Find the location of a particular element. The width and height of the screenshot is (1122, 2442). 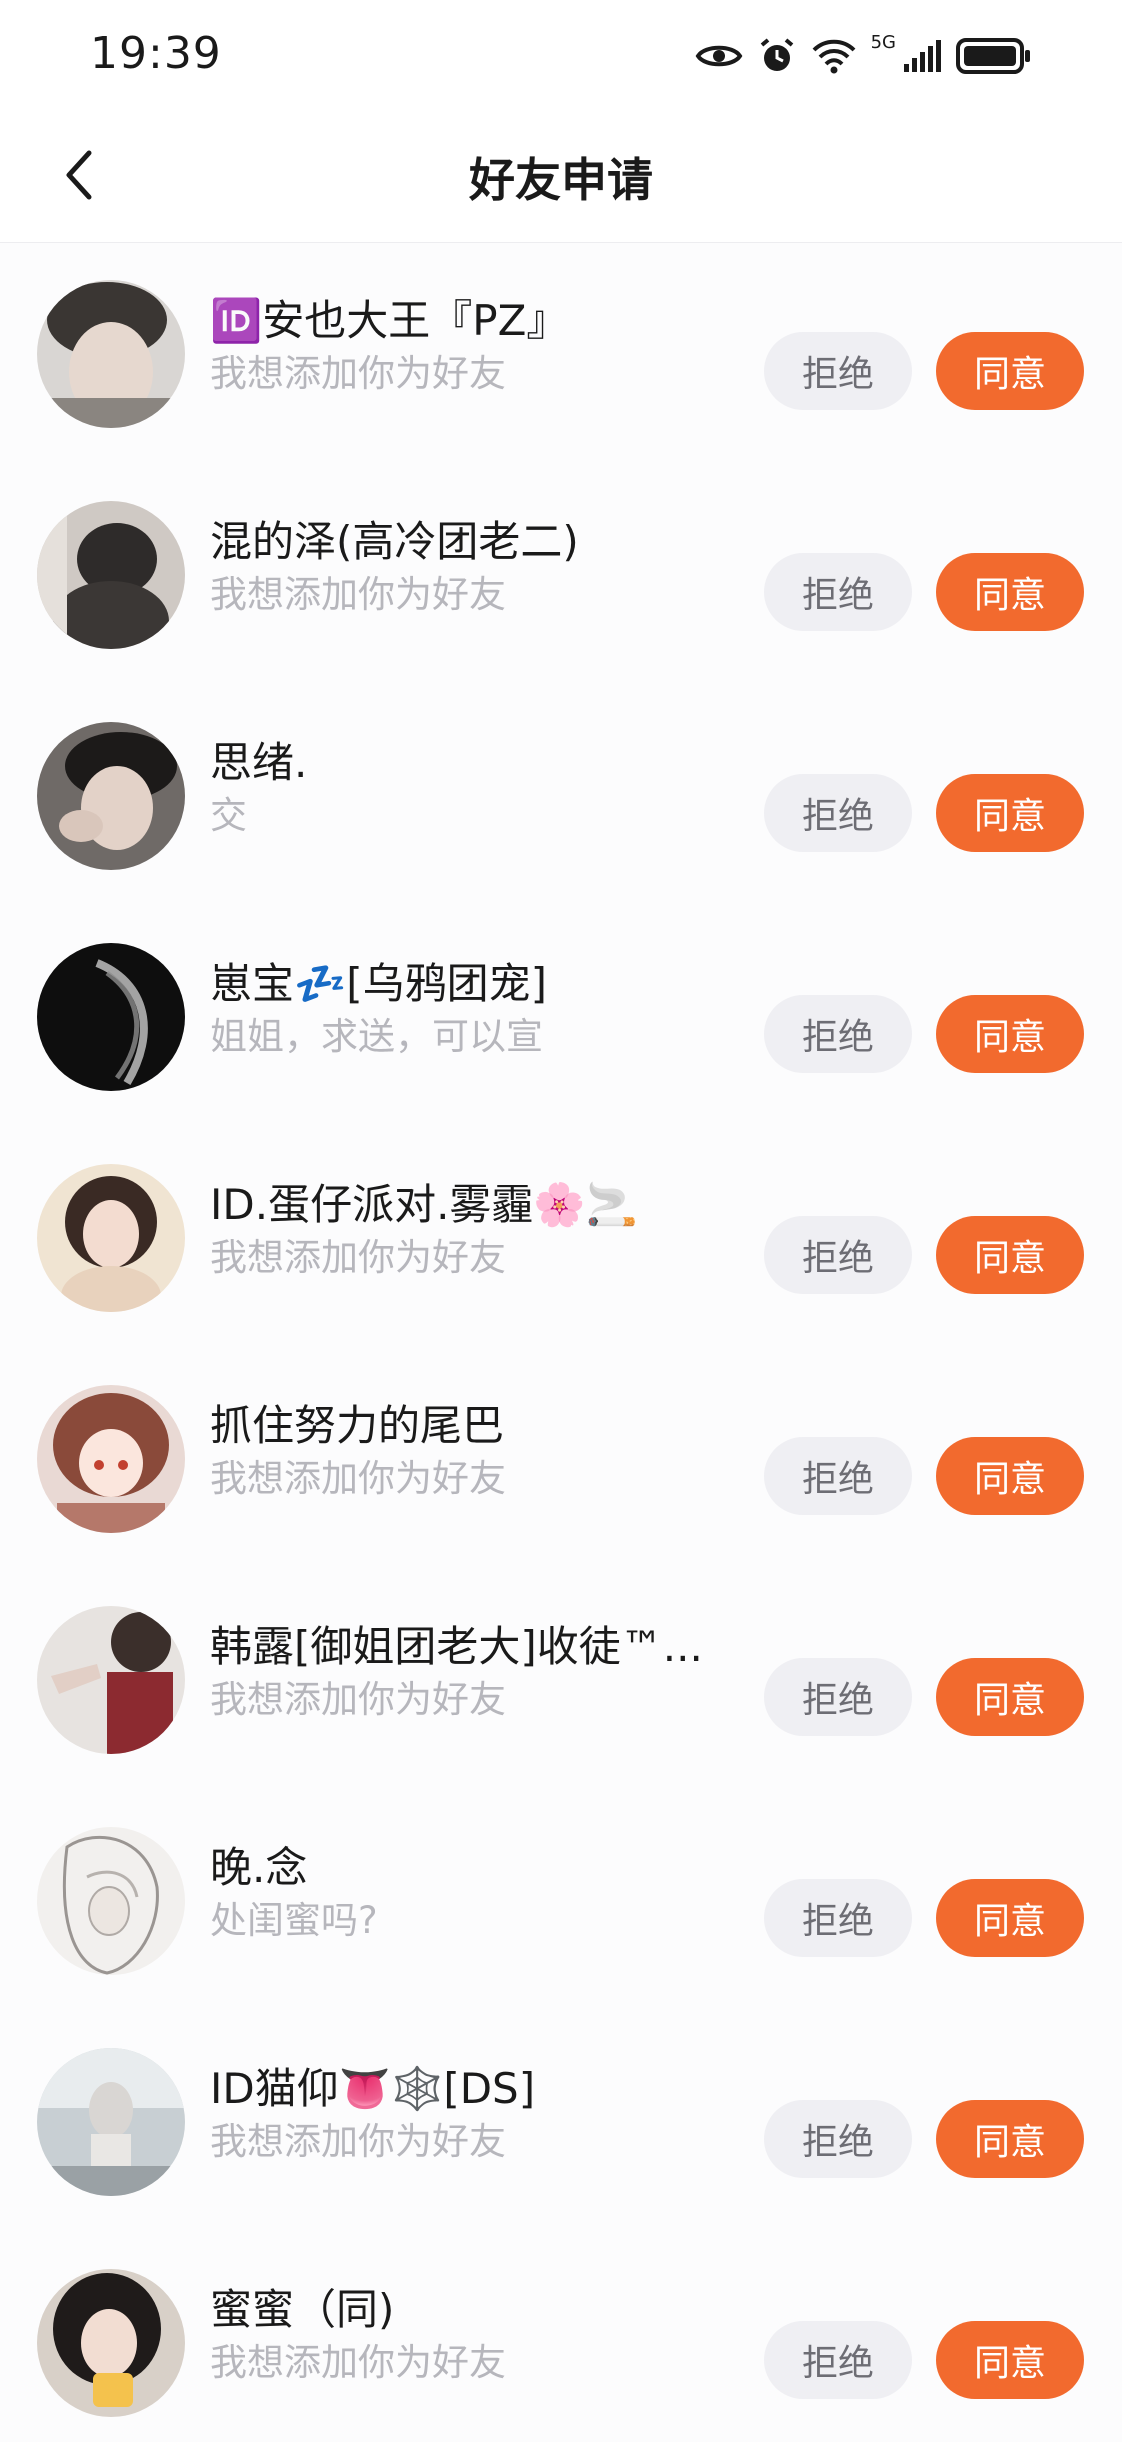

request-message: 交 is located at coordinates (228, 815).